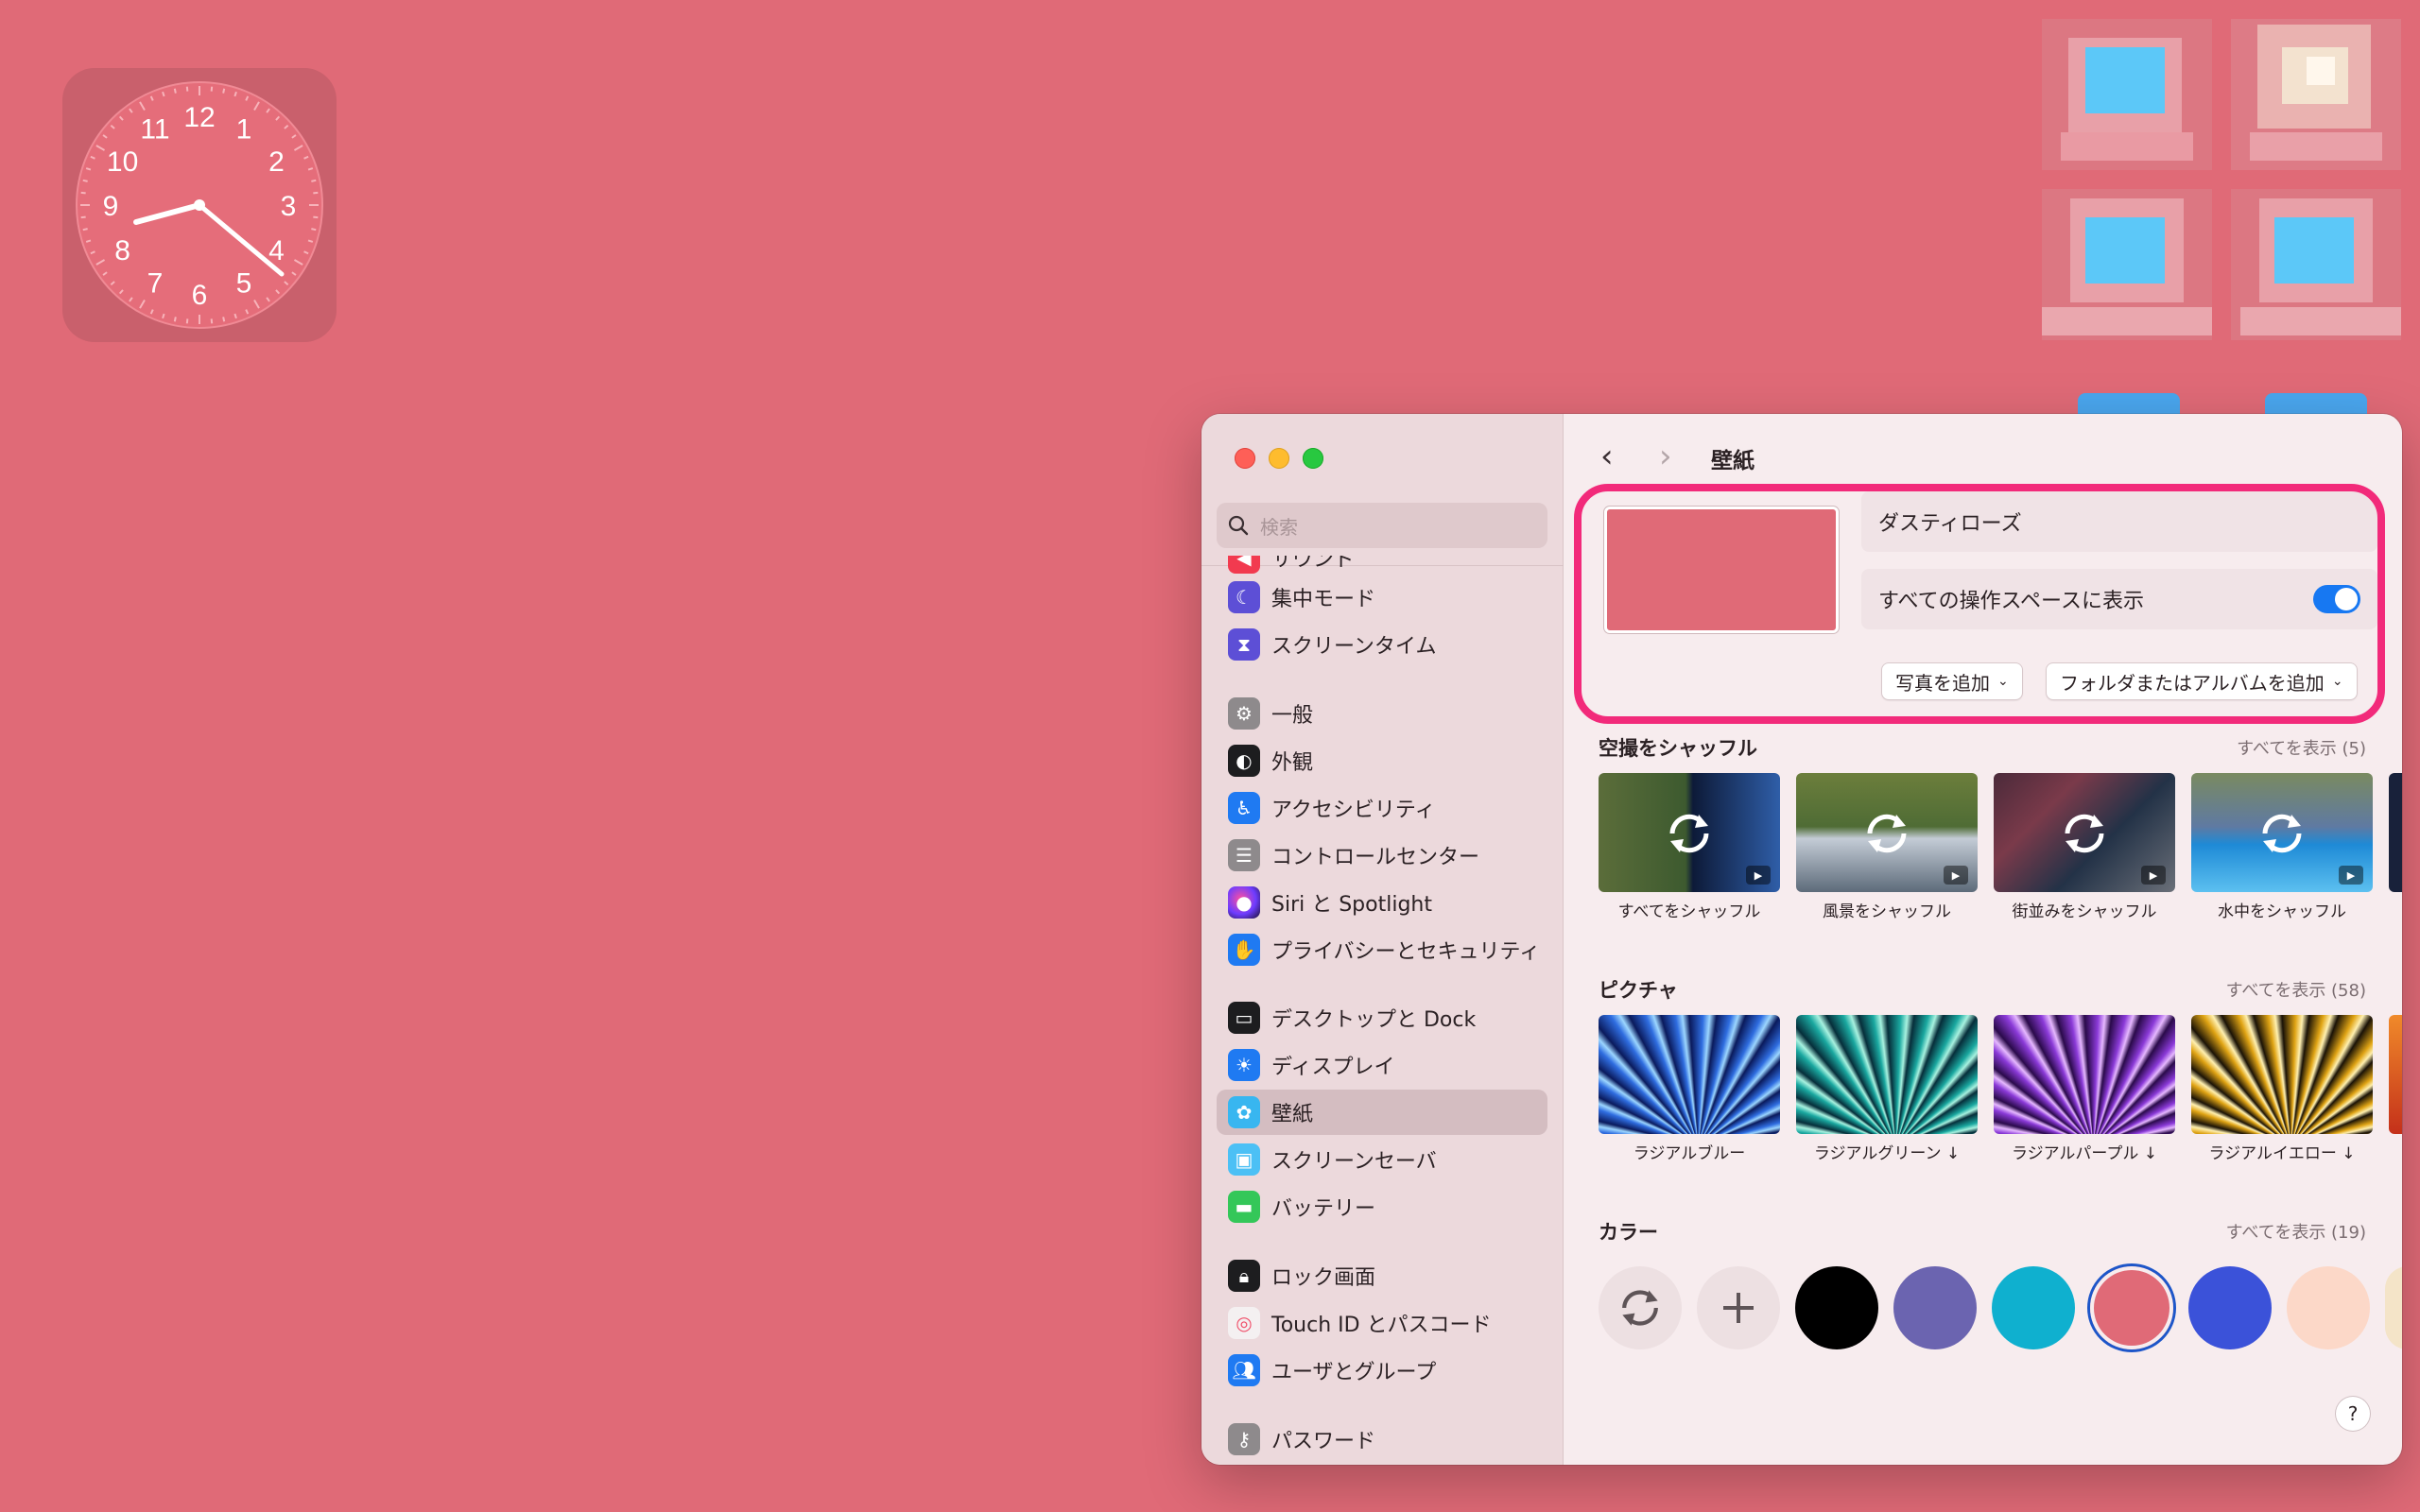  Describe the element at coordinates (2131, 1307) in the screenshot. I see `color-swatch-dusty-rose-selected` at that location.